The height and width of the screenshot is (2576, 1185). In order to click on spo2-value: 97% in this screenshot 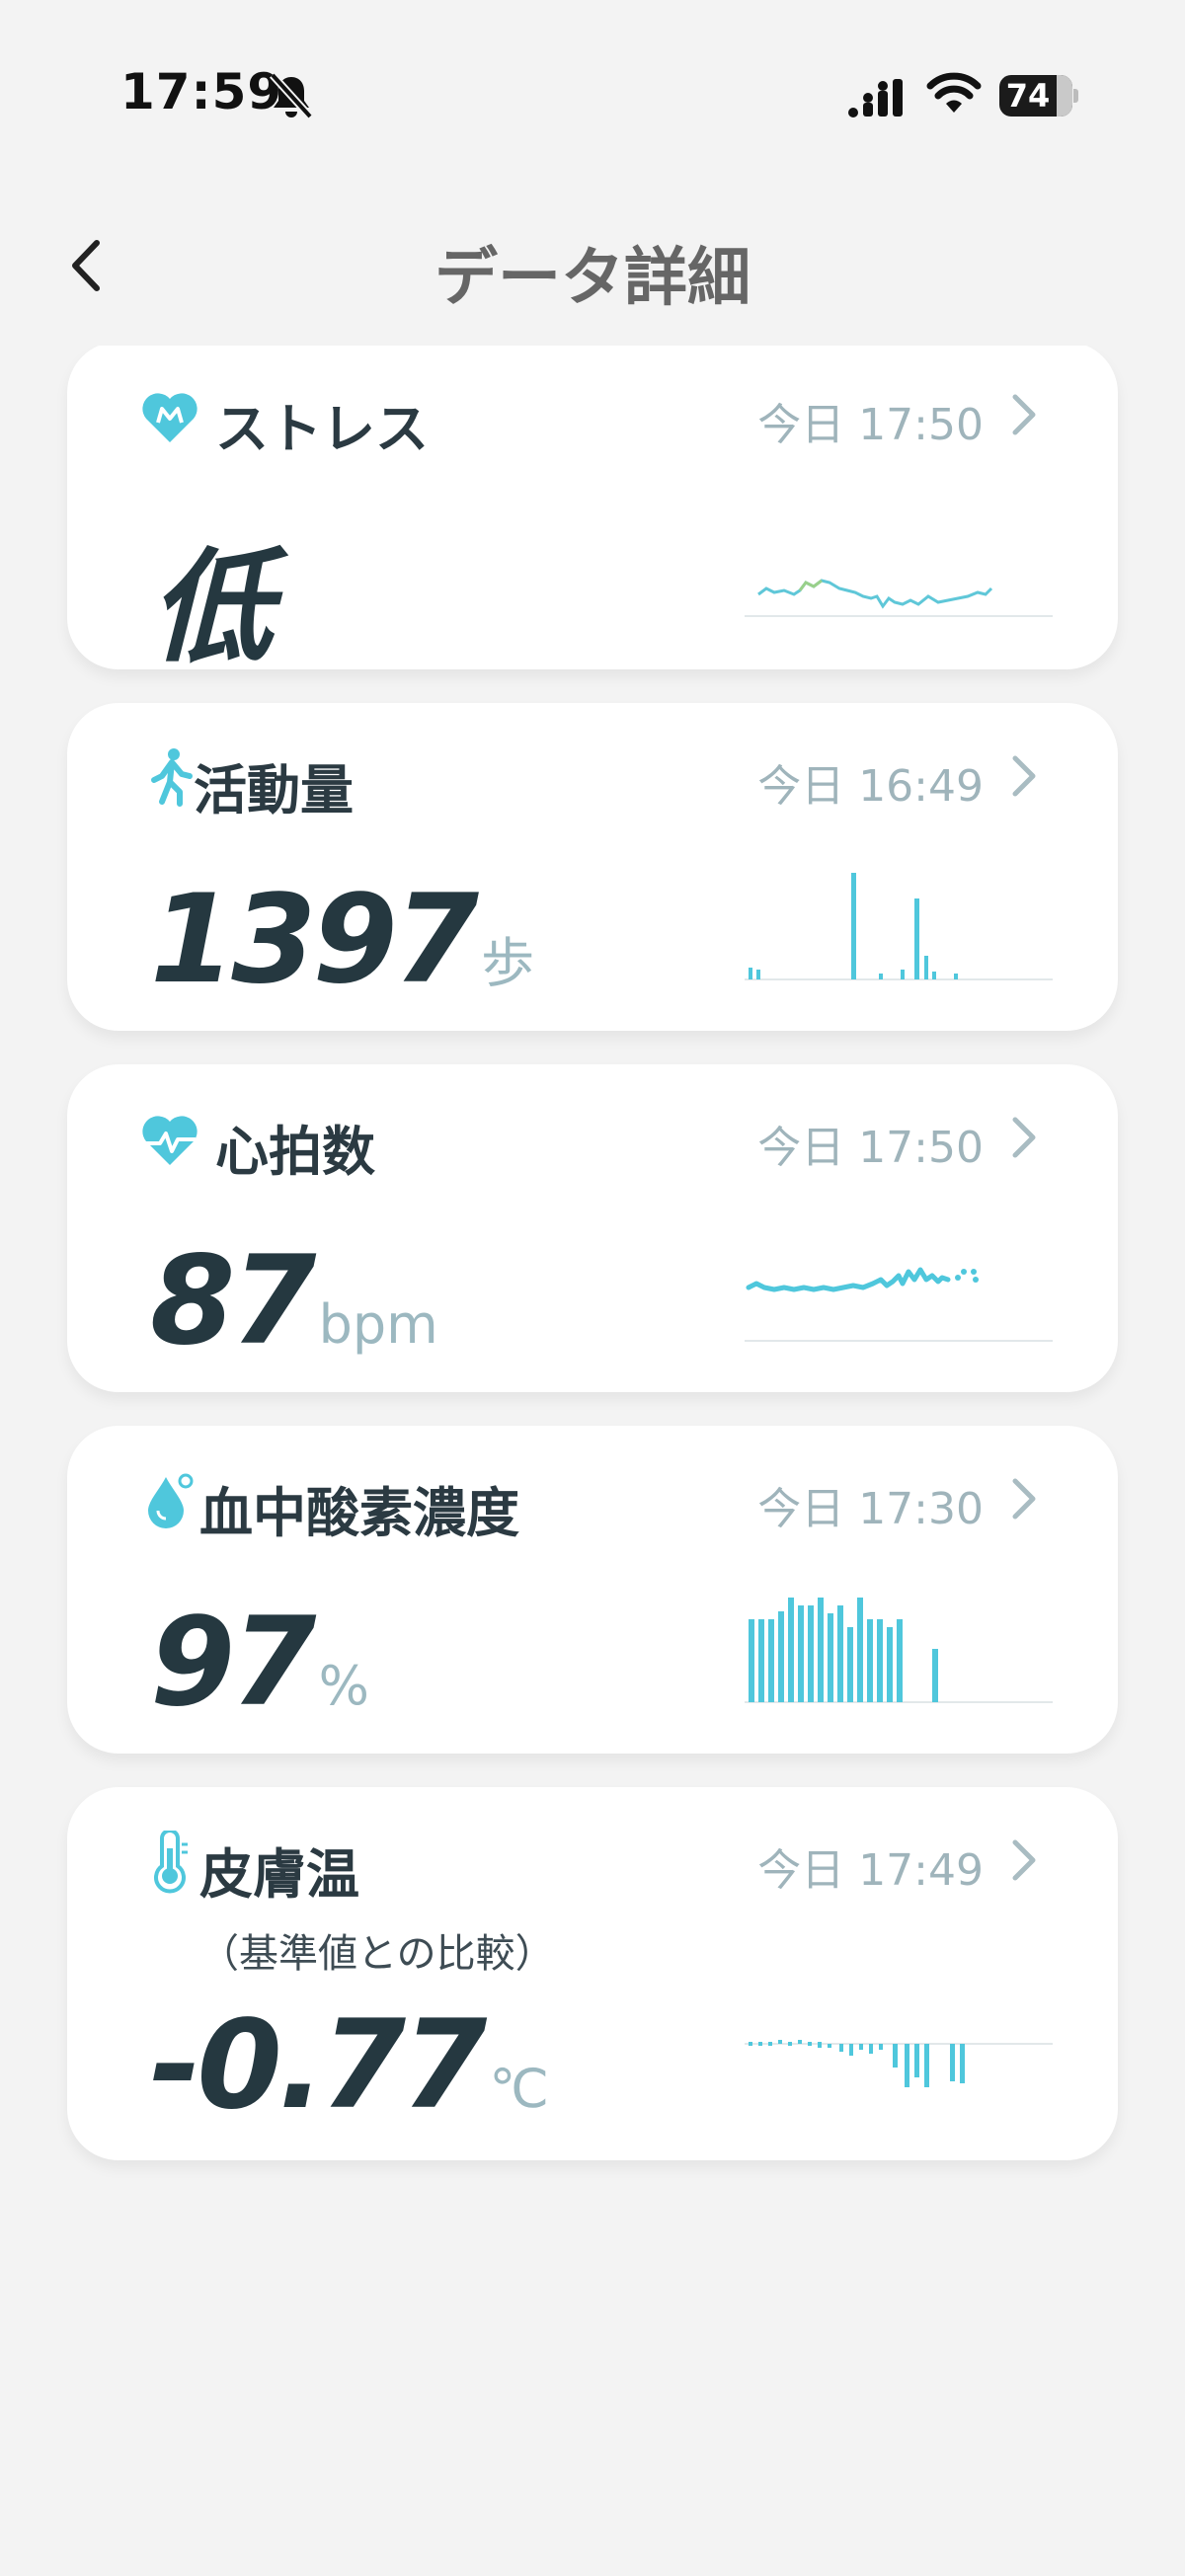, I will do `click(259, 1663)`.